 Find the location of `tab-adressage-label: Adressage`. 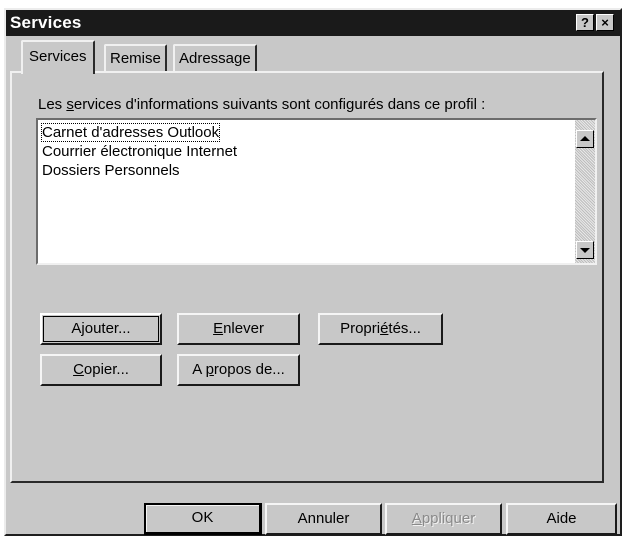

tab-adressage-label: Adressage is located at coordinates (215, 58).